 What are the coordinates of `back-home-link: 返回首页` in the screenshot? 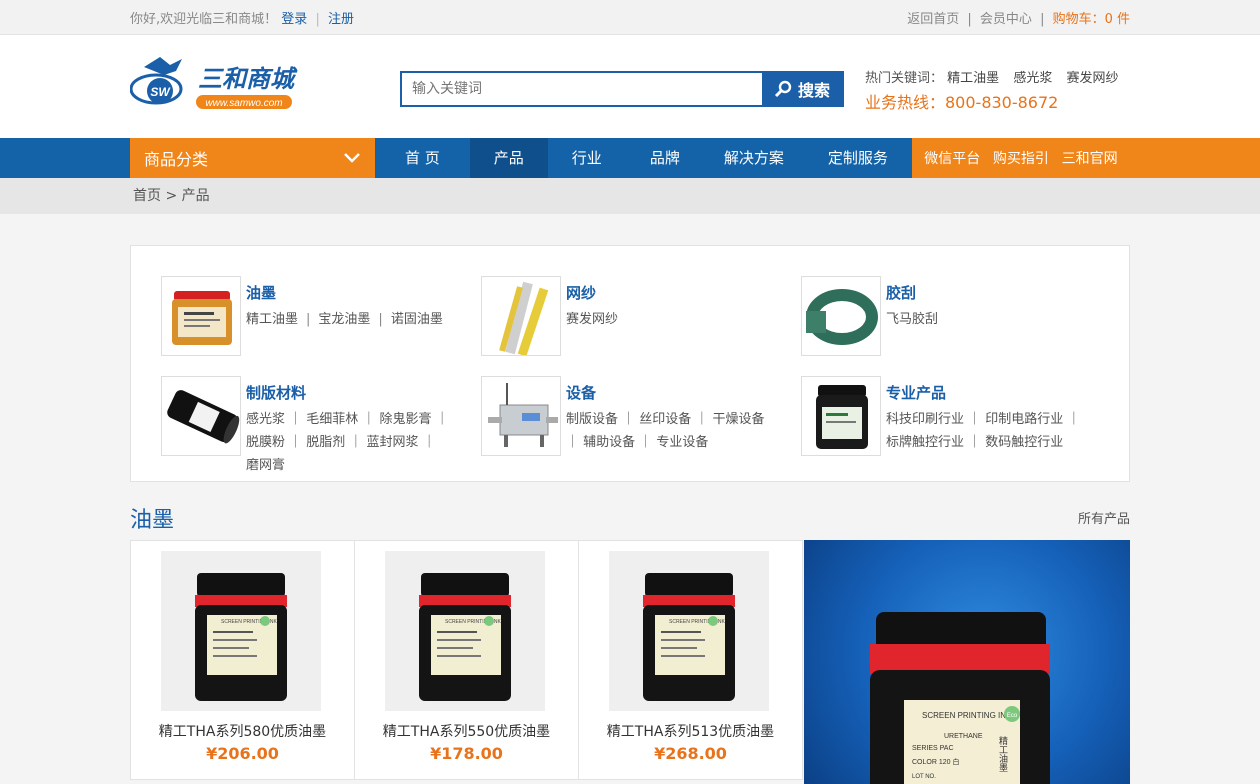 It's located at (933, 19).